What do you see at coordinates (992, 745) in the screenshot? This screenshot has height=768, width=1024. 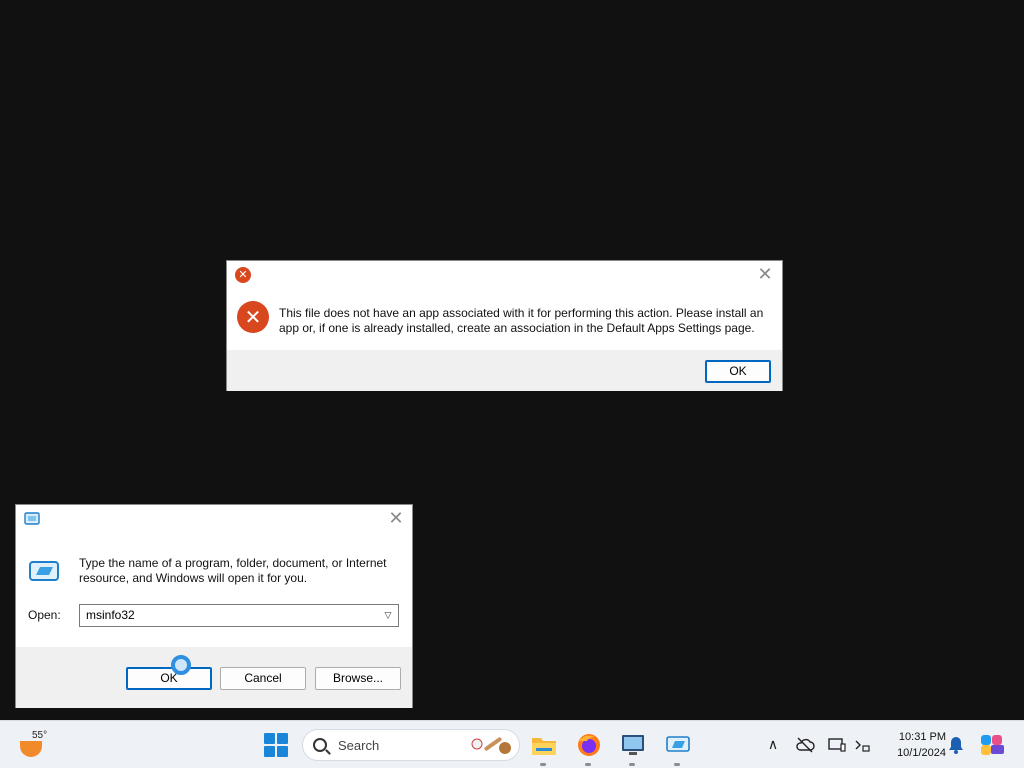 I see `copilot-icon` at bounding box center [992, 745].